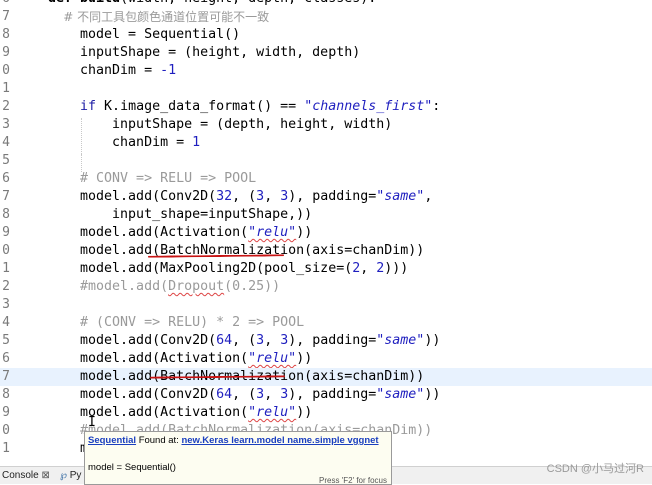 The width and height of the screenshot is (652, 485). Describe the element at coordinates (326, 179) in the screenshot. I see `code-line: 6 # CONV => RELU => POOL` at that location.